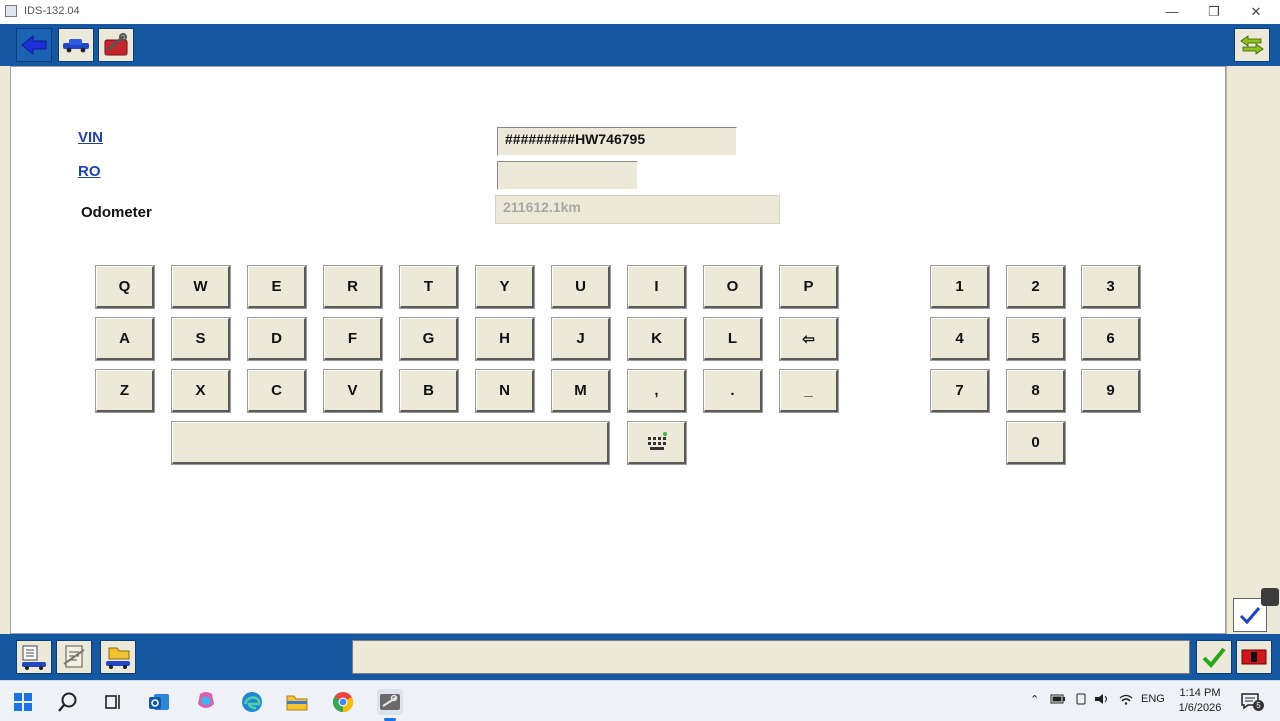 The height and width of the screenshot is (721, 1280). Describe the element at coordinates (1126, 700) in the screenshot. I see `tray-wifi-icon` at that location.